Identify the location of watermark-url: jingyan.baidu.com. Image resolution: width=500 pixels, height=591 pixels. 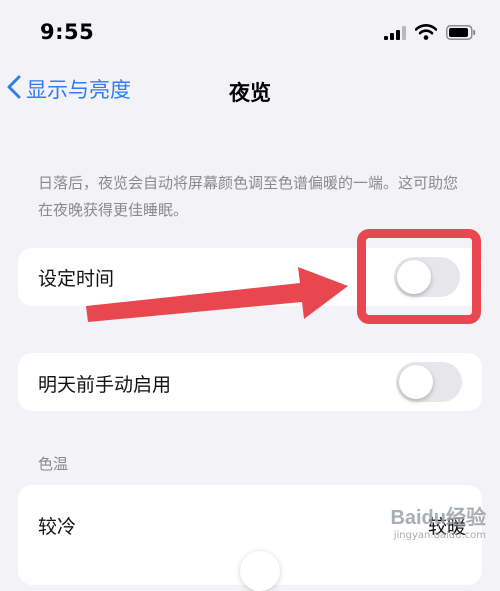
(439, 535).